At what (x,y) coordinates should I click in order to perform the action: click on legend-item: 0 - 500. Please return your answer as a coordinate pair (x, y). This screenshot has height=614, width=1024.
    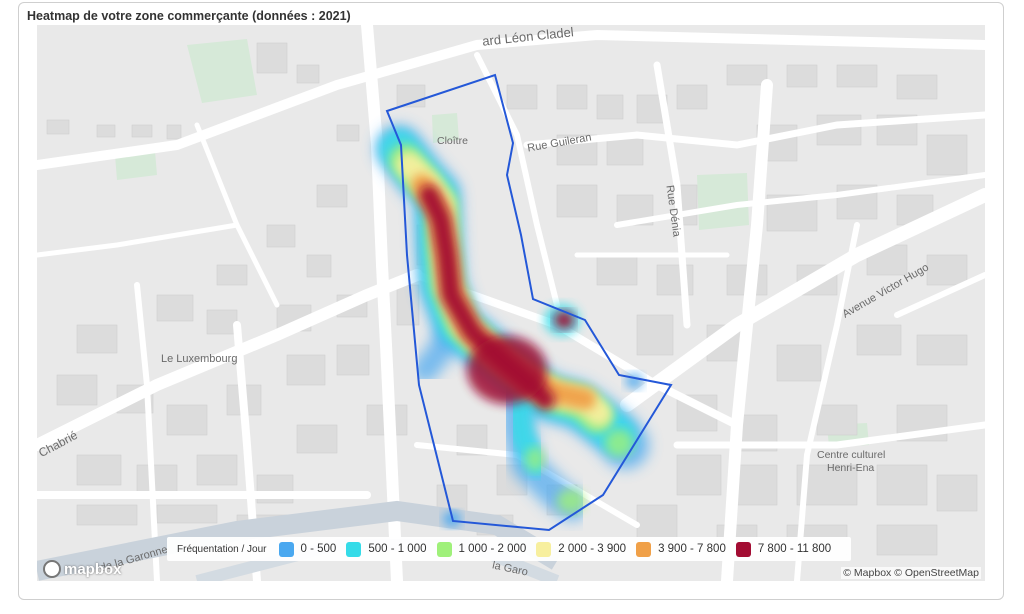
    Looking at the image, I should click on (307, 549).